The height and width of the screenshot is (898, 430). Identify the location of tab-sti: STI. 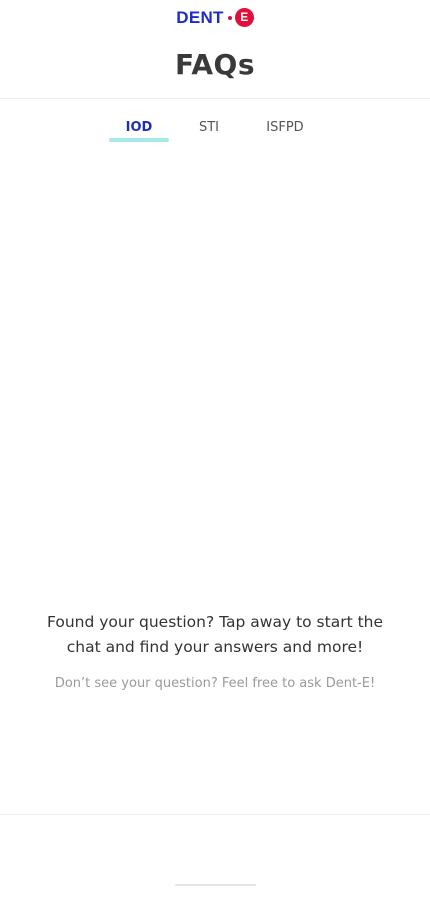
(209, 129).